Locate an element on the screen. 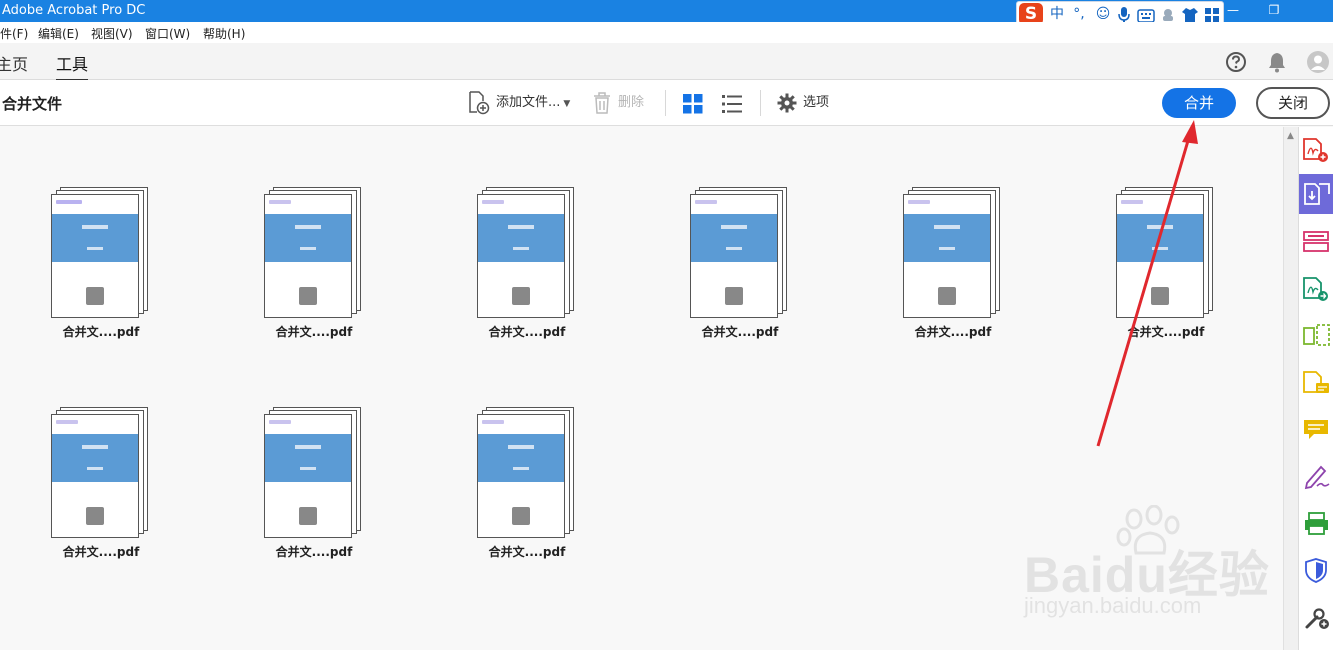 Image resolution: width=1333 pixels, height=650 pixels. vertical-scrollbar: ▲ is located at coordinates (1290, 388).